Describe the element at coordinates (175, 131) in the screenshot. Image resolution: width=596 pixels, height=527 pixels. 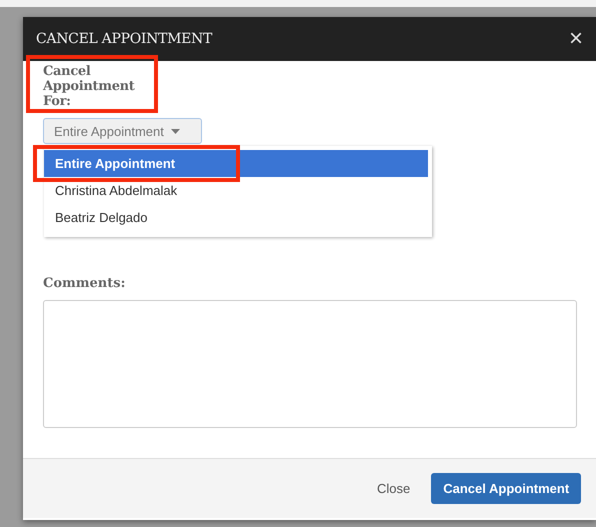
I see `caret-icon` at that location.